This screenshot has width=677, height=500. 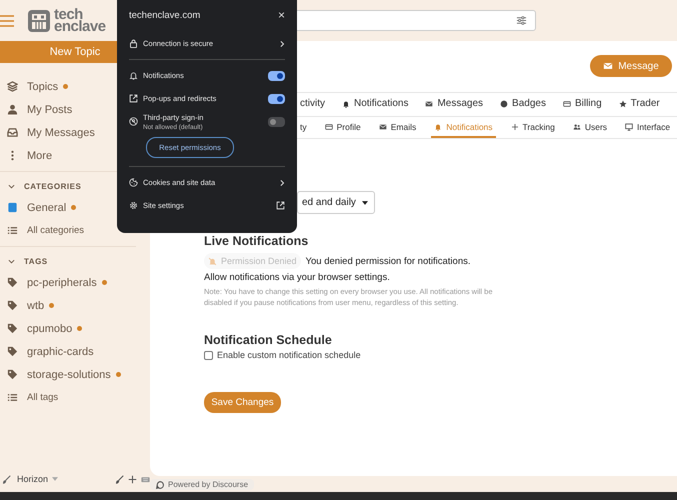 I want to click on allow-instruction: Allow notifications via your browser settings., so click(x=297, y=277).